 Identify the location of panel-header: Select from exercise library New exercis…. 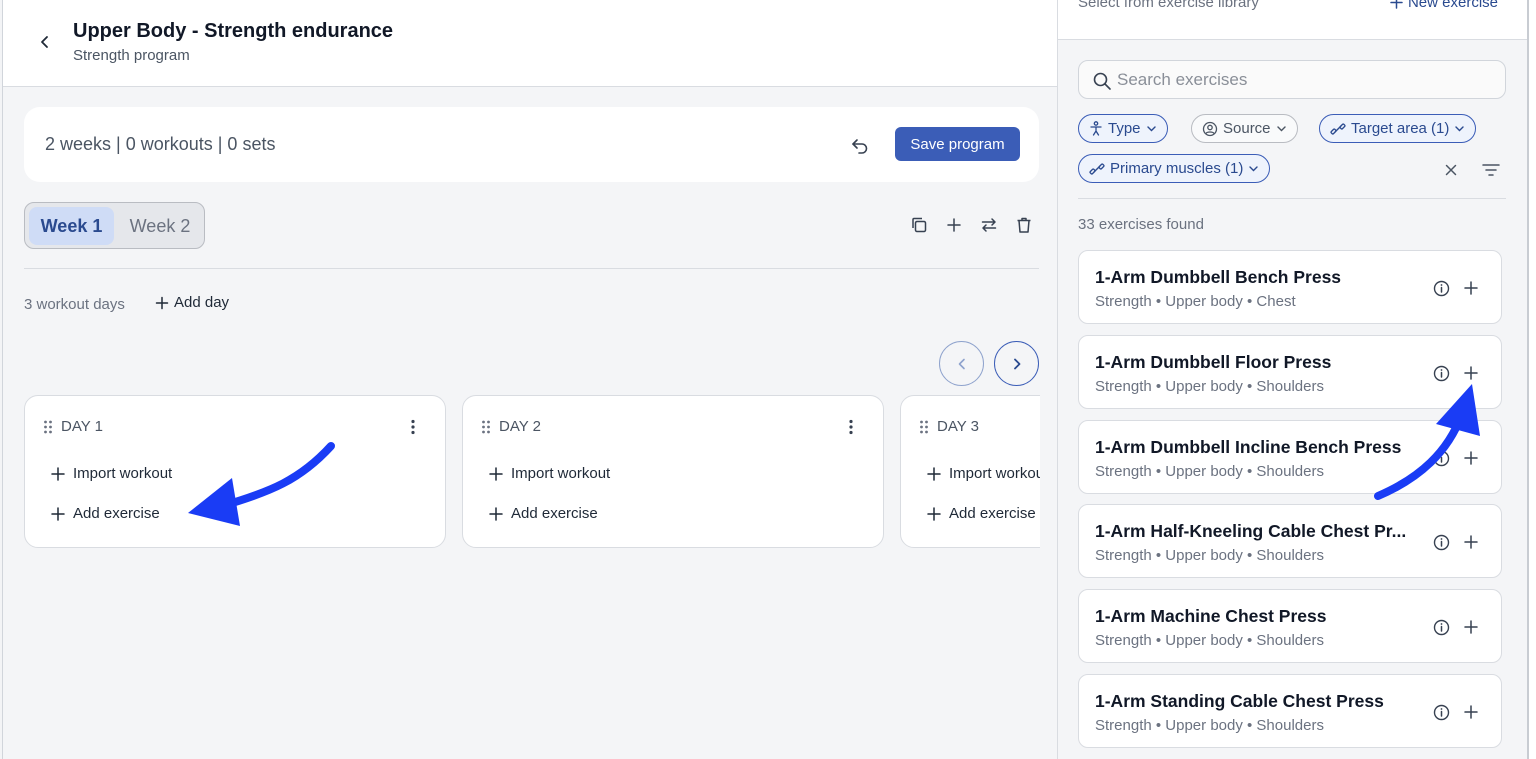
(1293, 20).